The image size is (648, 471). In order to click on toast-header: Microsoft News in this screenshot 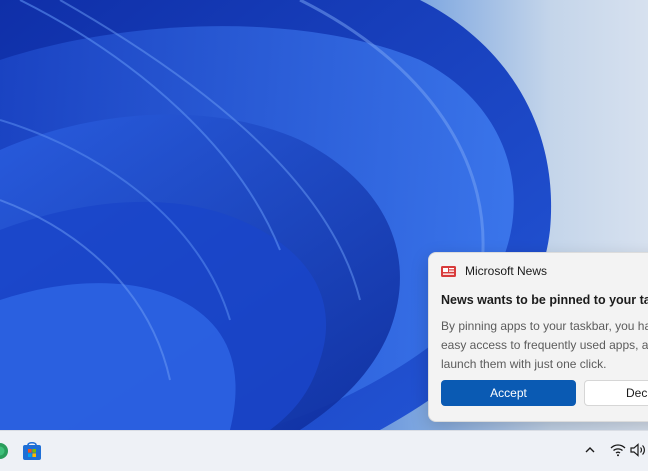, I will do `click(494, 271)`.